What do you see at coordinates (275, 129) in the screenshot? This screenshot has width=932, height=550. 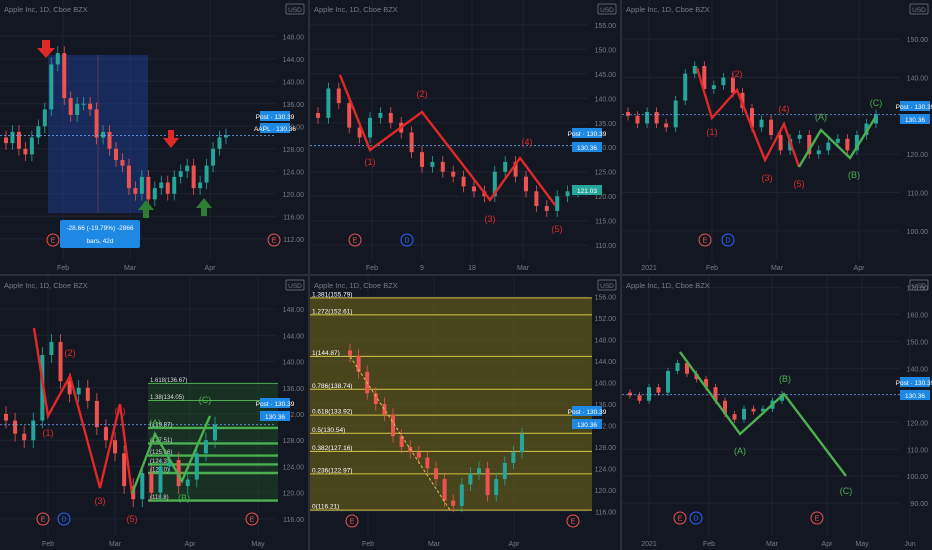 I see `aapl-badge: AAPL · 130.36` at bounding box center [275, 129].